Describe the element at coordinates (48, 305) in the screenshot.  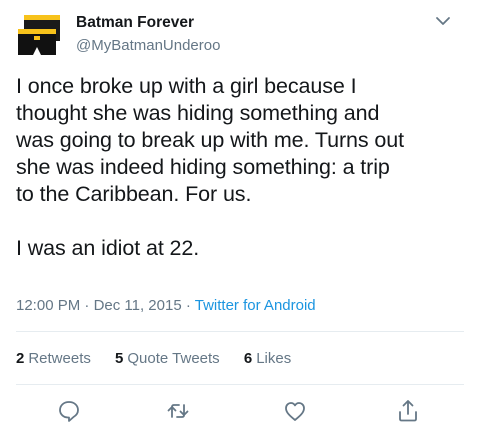
I see `tweet-time: 12:00 PM` at that location.